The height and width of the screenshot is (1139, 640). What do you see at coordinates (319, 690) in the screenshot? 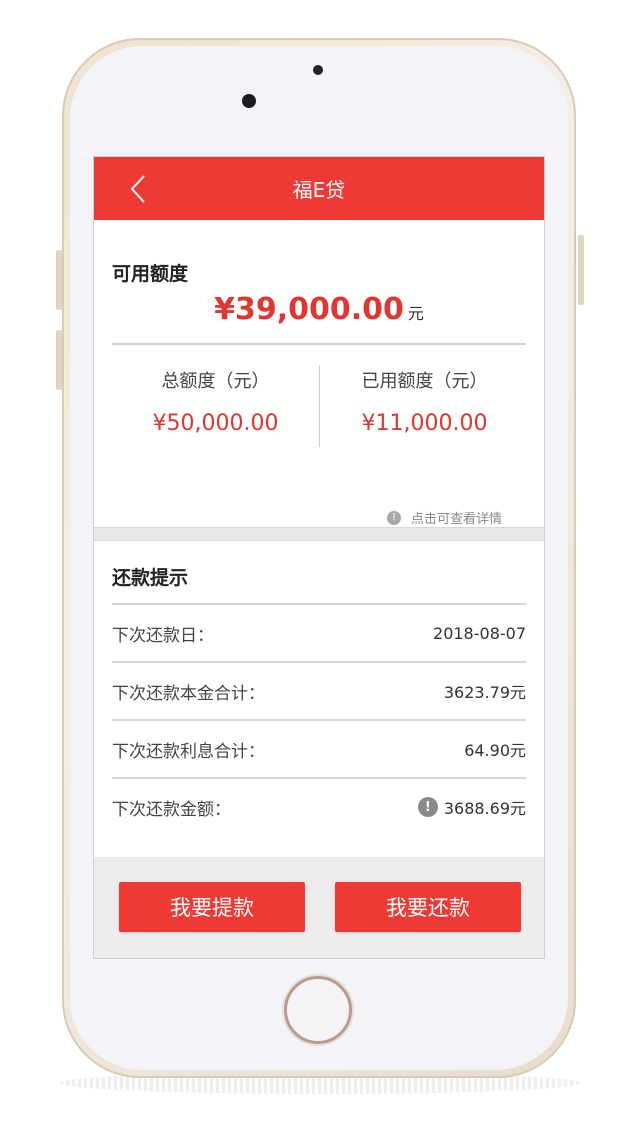
I see `list-item: 下次还款本金合计： 3623.79元` at bounding box center [319, 690].